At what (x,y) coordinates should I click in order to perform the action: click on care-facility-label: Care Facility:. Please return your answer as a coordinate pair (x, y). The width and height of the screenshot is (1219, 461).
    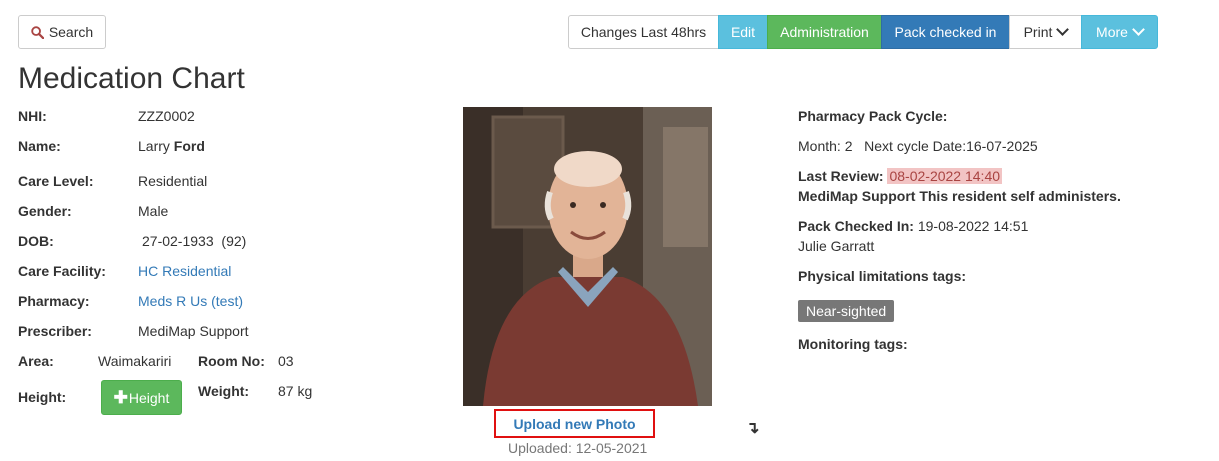
    Looking at the image, I should click on (62, 271).